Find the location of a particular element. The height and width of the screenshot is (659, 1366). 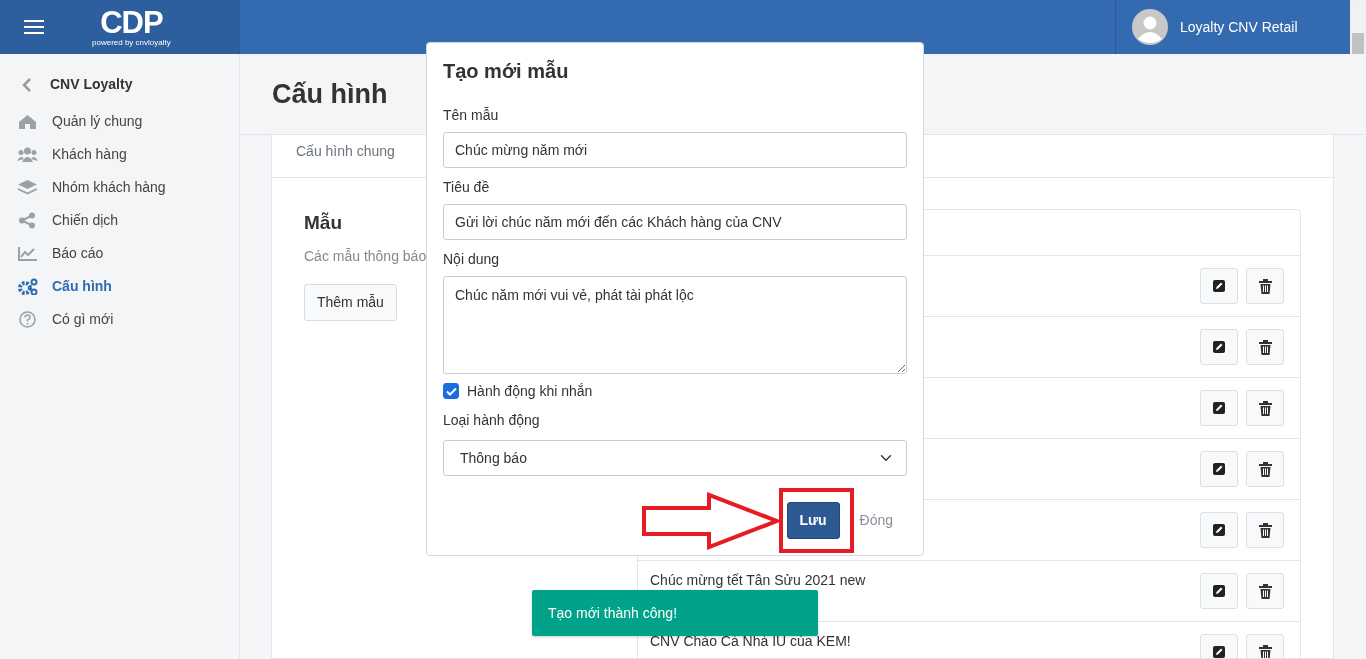

help-icon is located at coordinates (27, 319).